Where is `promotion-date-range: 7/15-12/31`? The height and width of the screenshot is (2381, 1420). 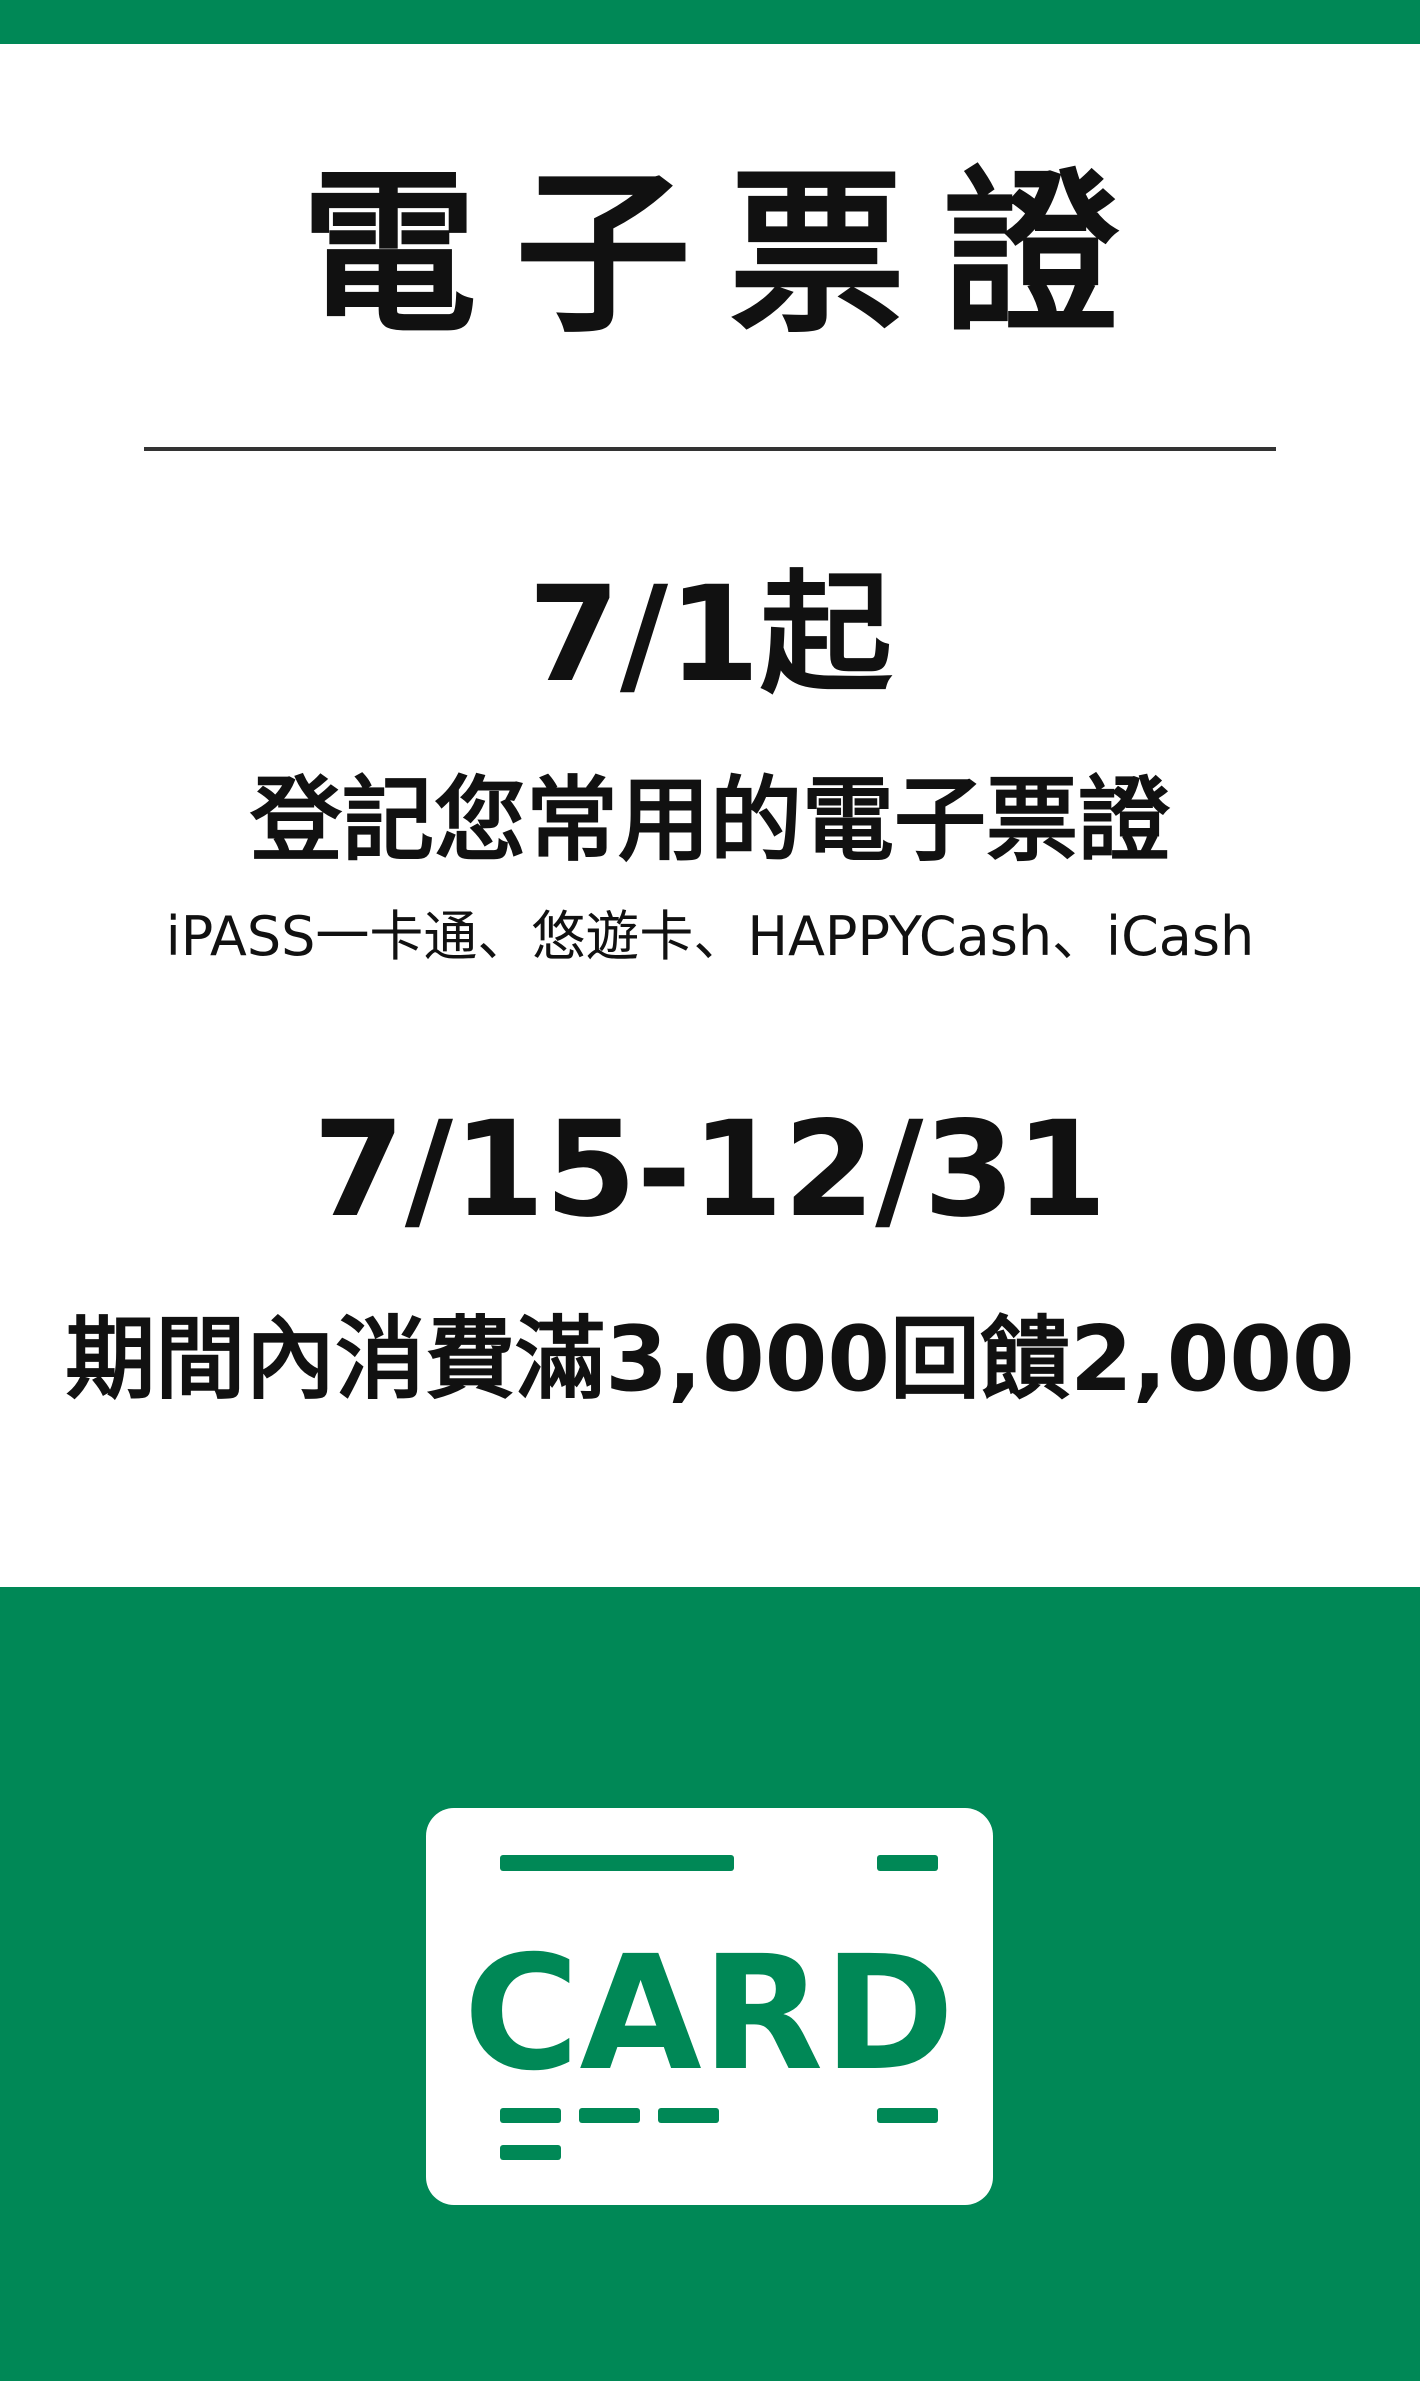
promotion-date-range: 7/15-12/31 is located at coordinates (710, 1170).